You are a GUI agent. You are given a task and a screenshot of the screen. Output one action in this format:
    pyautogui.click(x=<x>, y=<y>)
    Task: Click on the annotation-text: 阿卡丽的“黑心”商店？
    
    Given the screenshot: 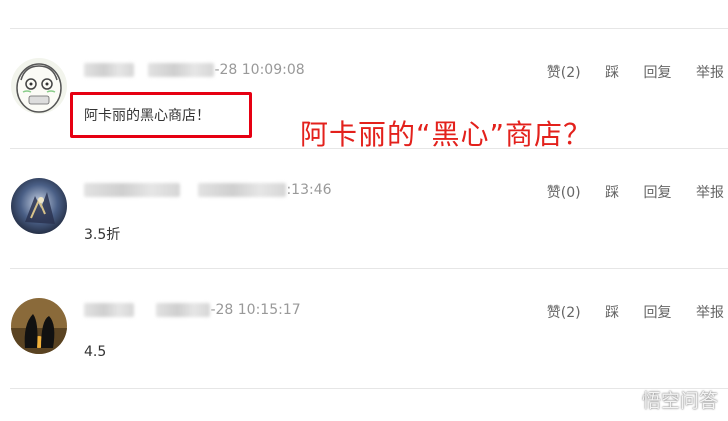 What is the action you would take?
    pyautogui.click(x=446, y=134)
    